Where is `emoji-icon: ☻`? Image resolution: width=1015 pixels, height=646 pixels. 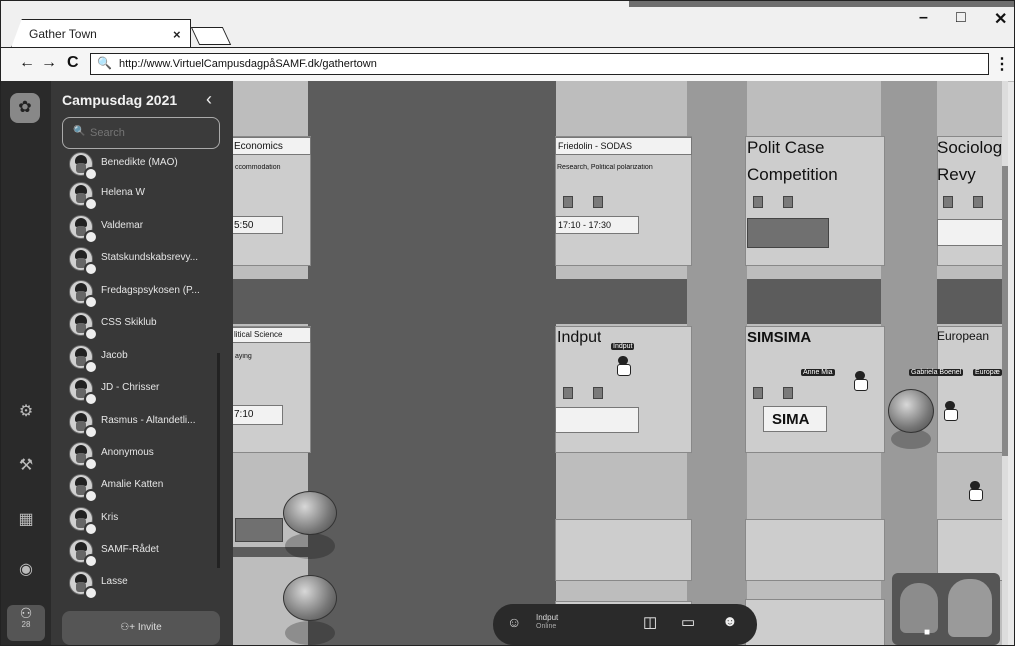 emoji-icon: ☻ is located at coordinates (730, 621).